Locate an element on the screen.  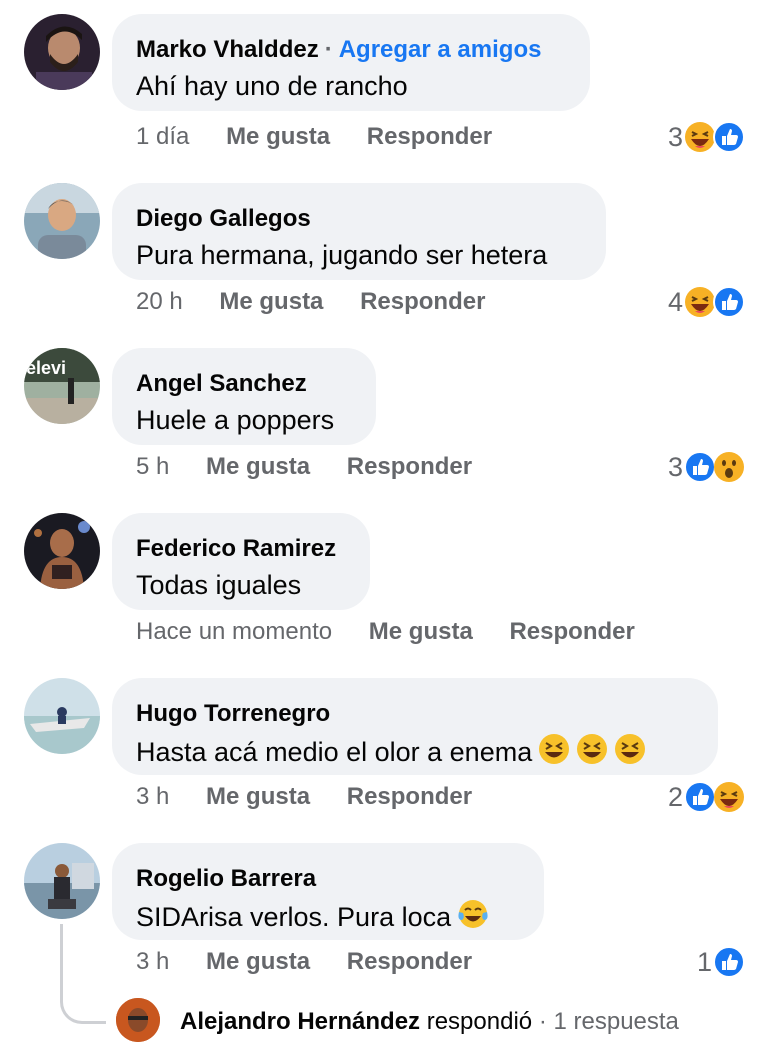
comment-text: SIDArisa verlos. Pura loca is located at coordinates (328, 916).